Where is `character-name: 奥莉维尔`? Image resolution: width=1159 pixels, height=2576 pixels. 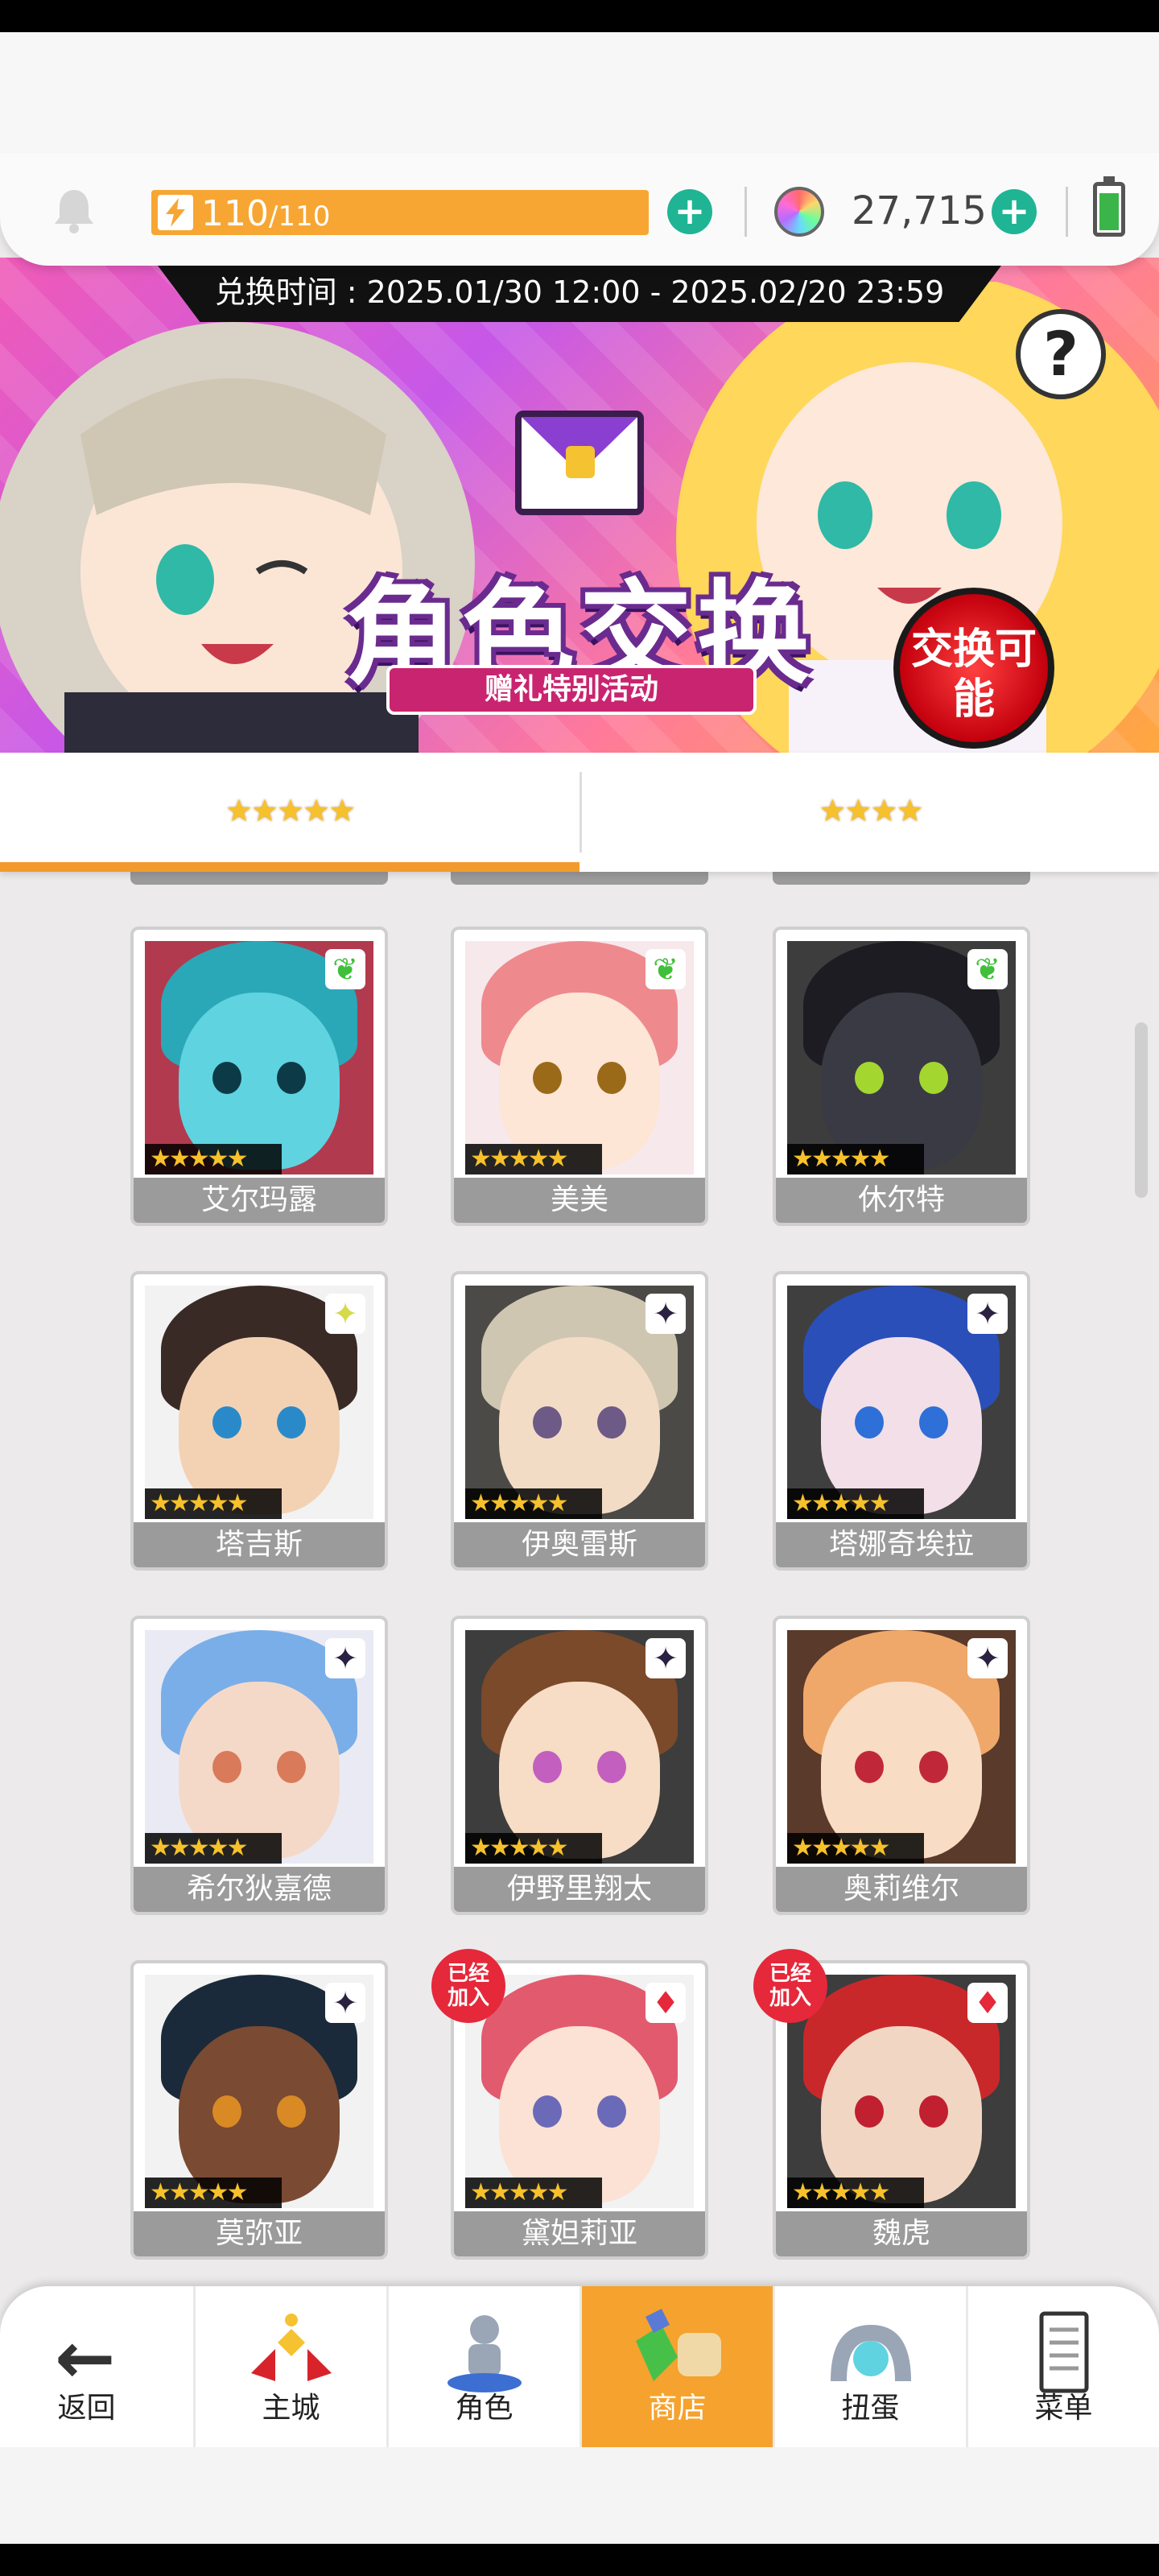 character-name: 奥莉维尔 is located at coordinates (901, 1889).